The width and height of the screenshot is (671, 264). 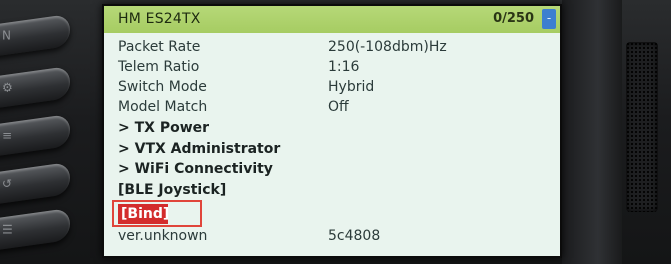 What do you see at coordinates (592, 132) in the screenshot?
I see `right-bezel` at bounding box center [592, 132].